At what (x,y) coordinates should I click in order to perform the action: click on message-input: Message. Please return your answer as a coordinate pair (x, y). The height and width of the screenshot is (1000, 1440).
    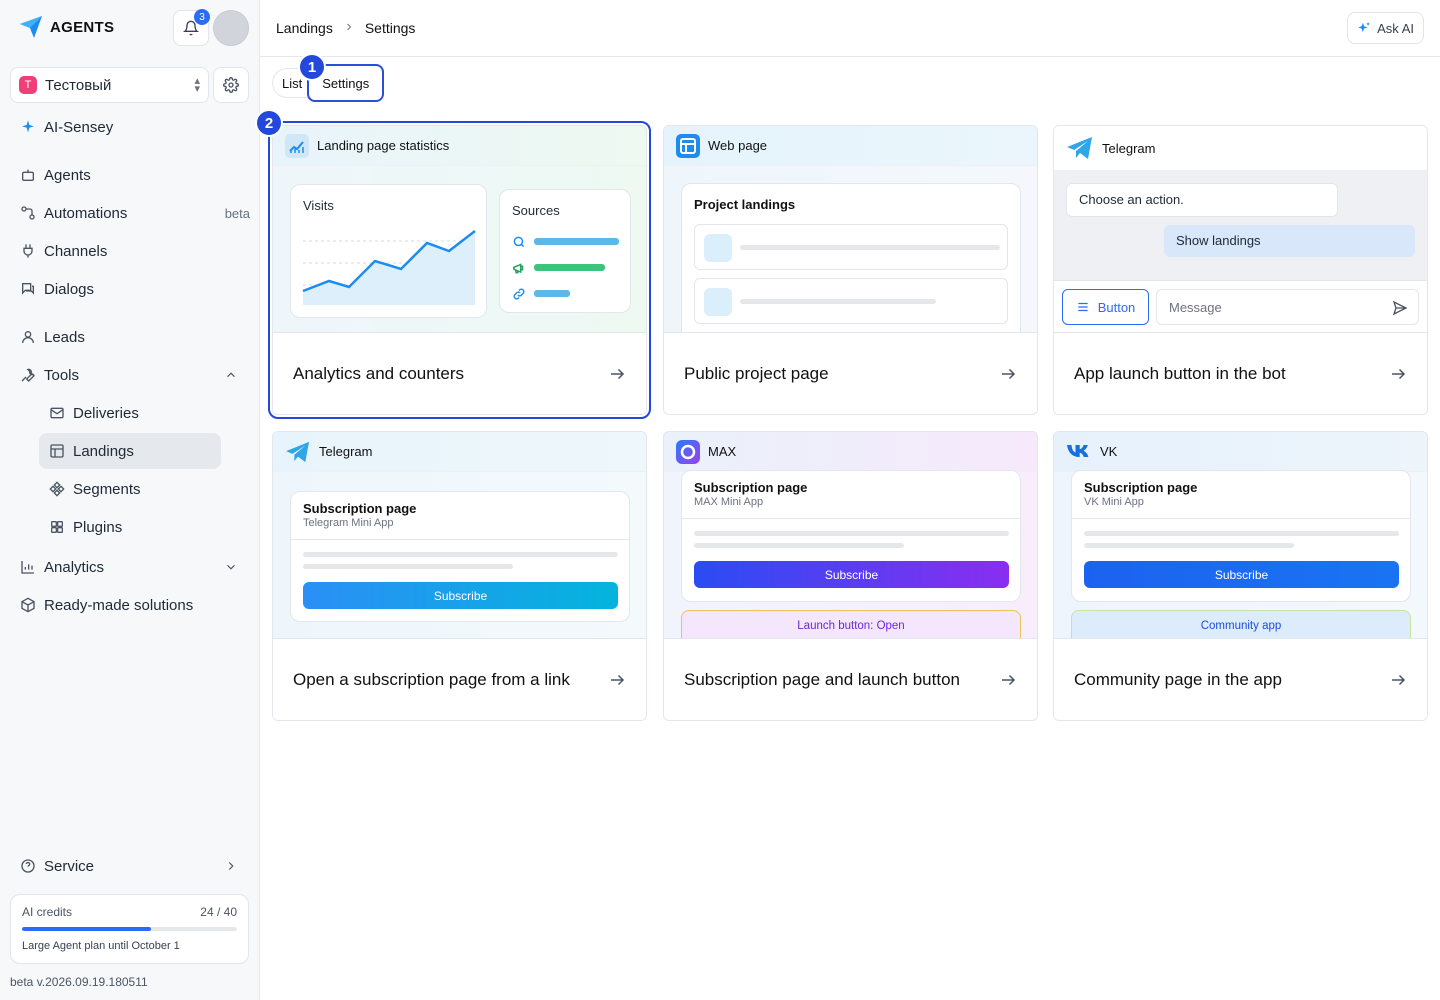
    Looking at the image, I should click on (1287, 307).